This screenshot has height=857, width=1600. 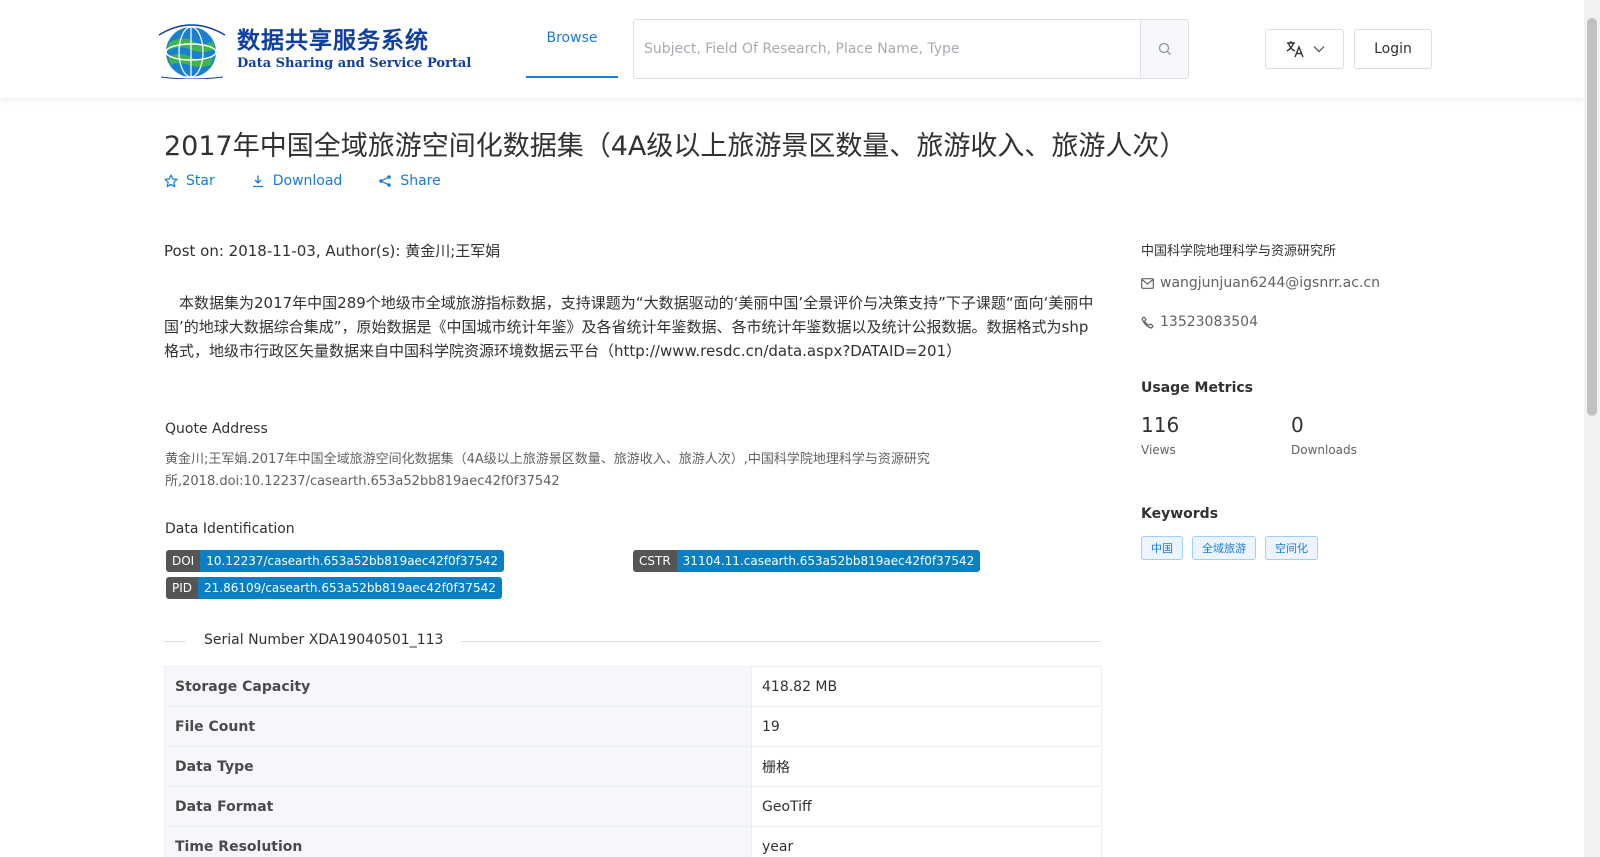 I want to click on contact-phone: 13523083504, so click(x=1199, y=322).